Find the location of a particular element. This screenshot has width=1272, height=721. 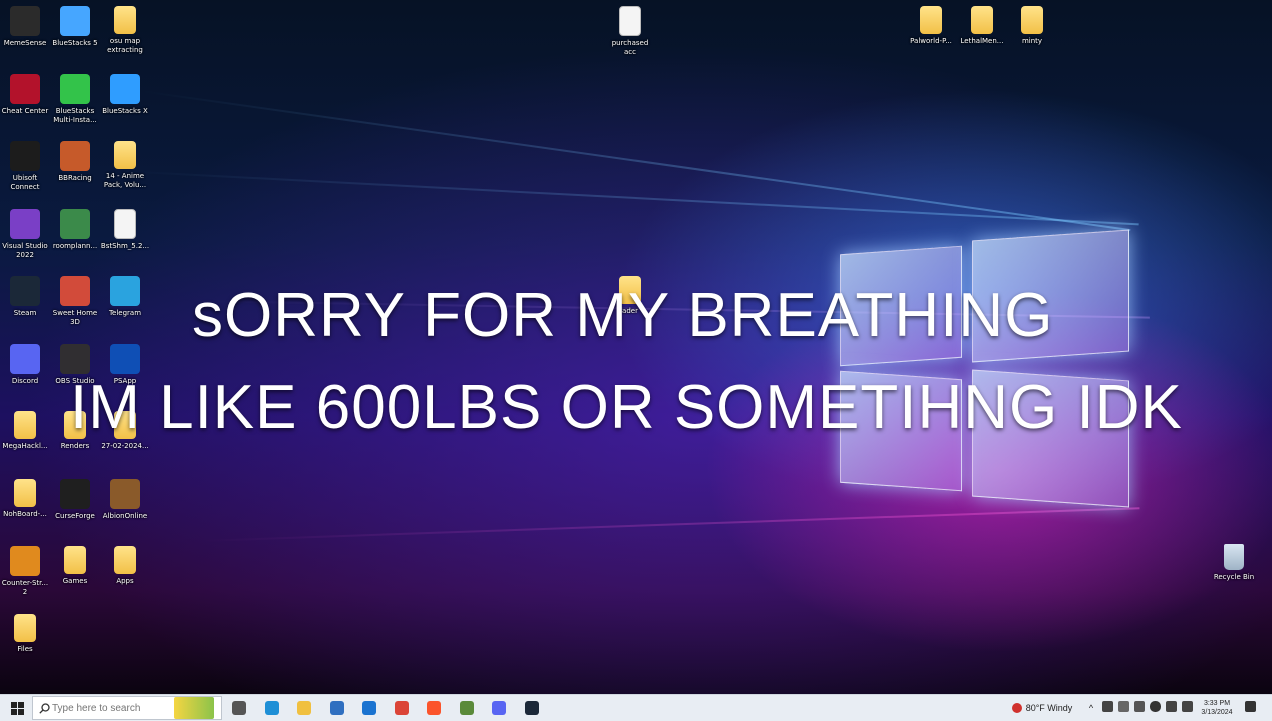

desktop-icon-label: AlbionOnline is located at coordinates (125, 515).